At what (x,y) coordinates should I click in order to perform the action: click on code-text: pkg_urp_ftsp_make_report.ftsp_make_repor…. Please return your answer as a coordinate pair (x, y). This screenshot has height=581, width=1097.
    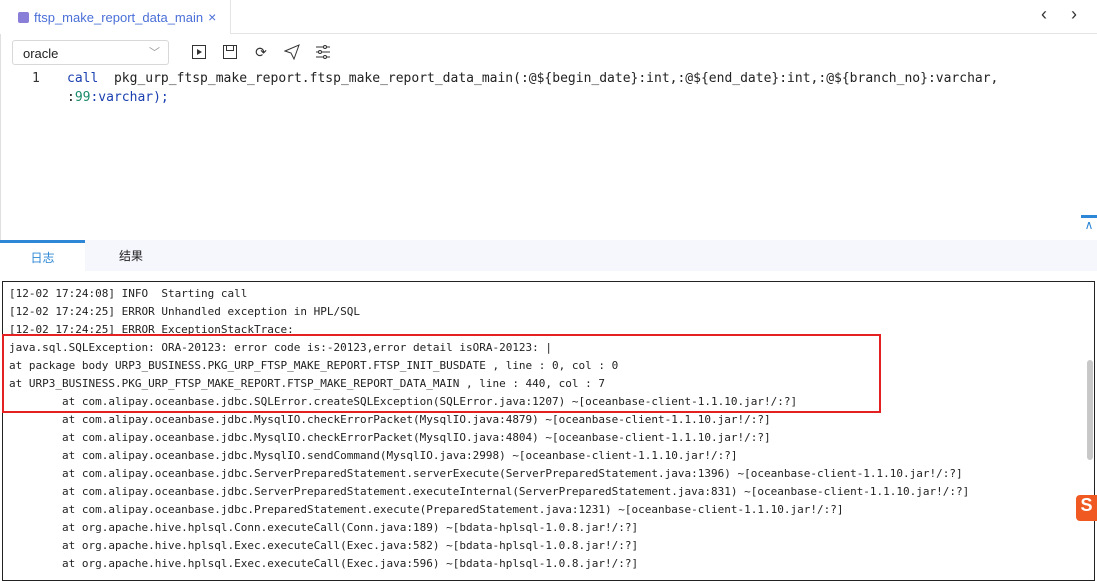
    Looking at the image, I should click on (548, 78).